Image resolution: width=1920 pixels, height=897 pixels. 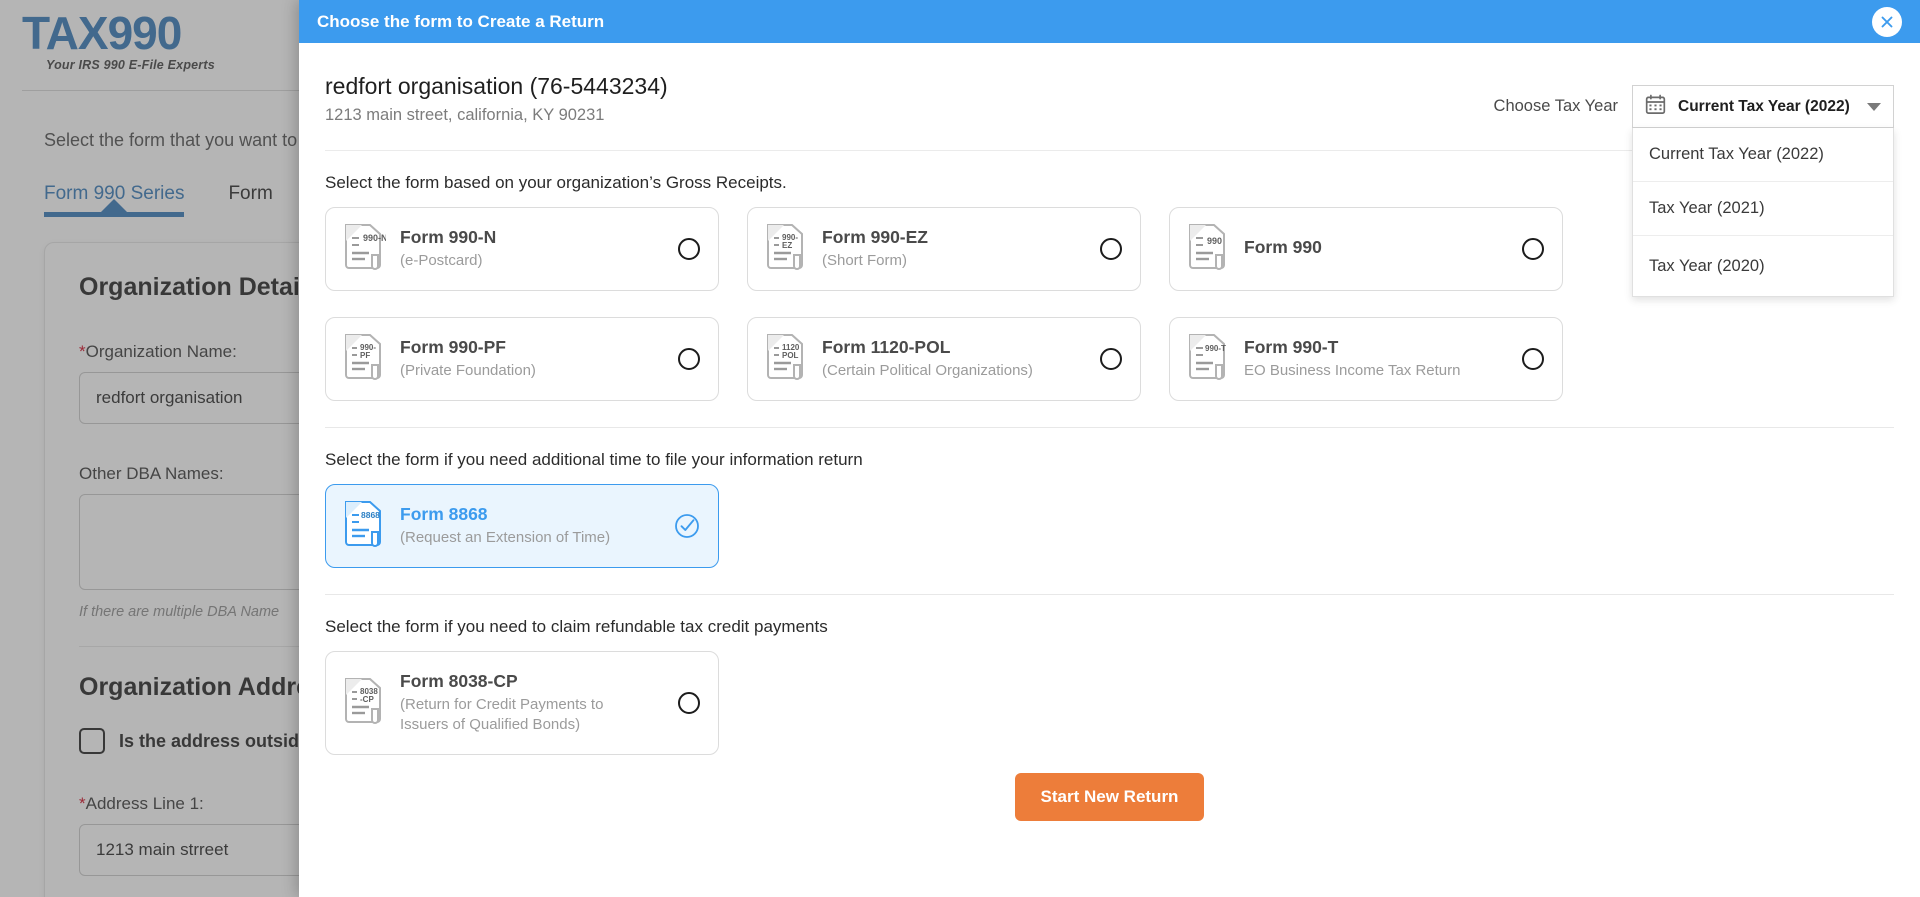 What do you see at coordinates (367, 699) in the screenshot?
I see `svg-text: -CP` at bounding box center [367, 699].